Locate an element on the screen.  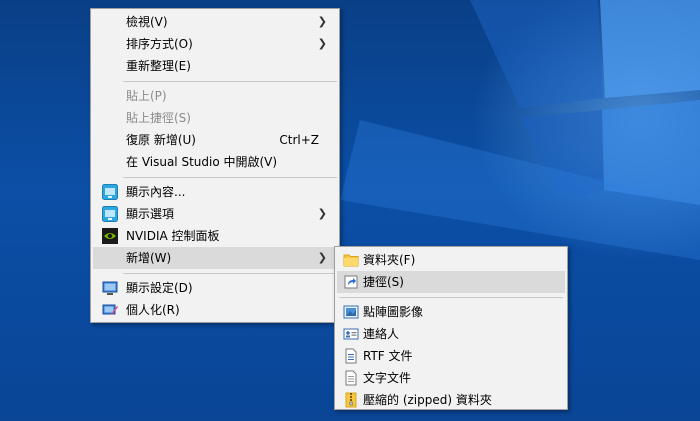
menu-item-display-settings-label: 顯示設定(D) is located at coordinates (159, 288).